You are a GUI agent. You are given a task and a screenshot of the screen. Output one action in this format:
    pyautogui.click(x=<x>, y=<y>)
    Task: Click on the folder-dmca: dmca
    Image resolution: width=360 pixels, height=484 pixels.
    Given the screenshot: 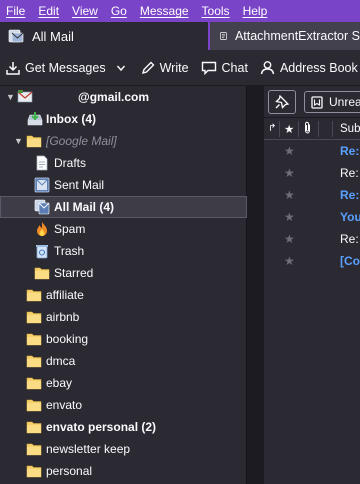 What is the action you would take?
    pyautogui.click(x=123, y=361)
    